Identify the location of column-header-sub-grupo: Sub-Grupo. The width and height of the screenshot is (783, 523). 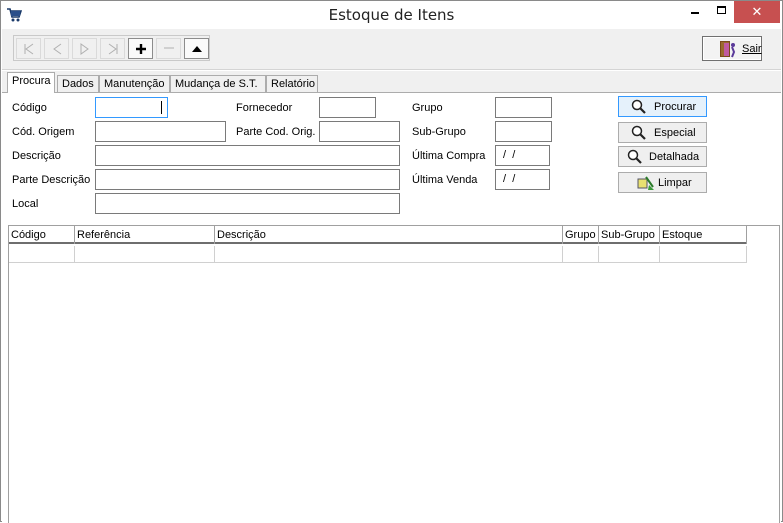
(629, 235).